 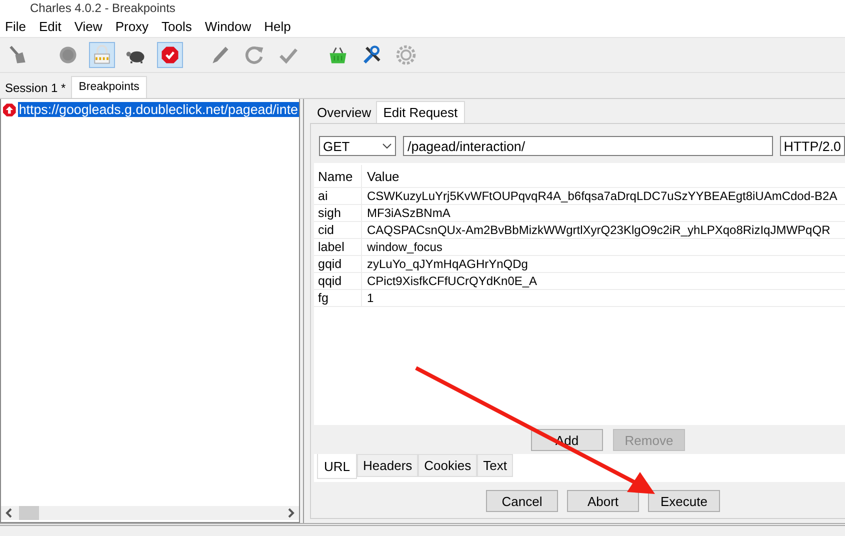 I want to click on padlock-icon, so click(x=102, y=55).